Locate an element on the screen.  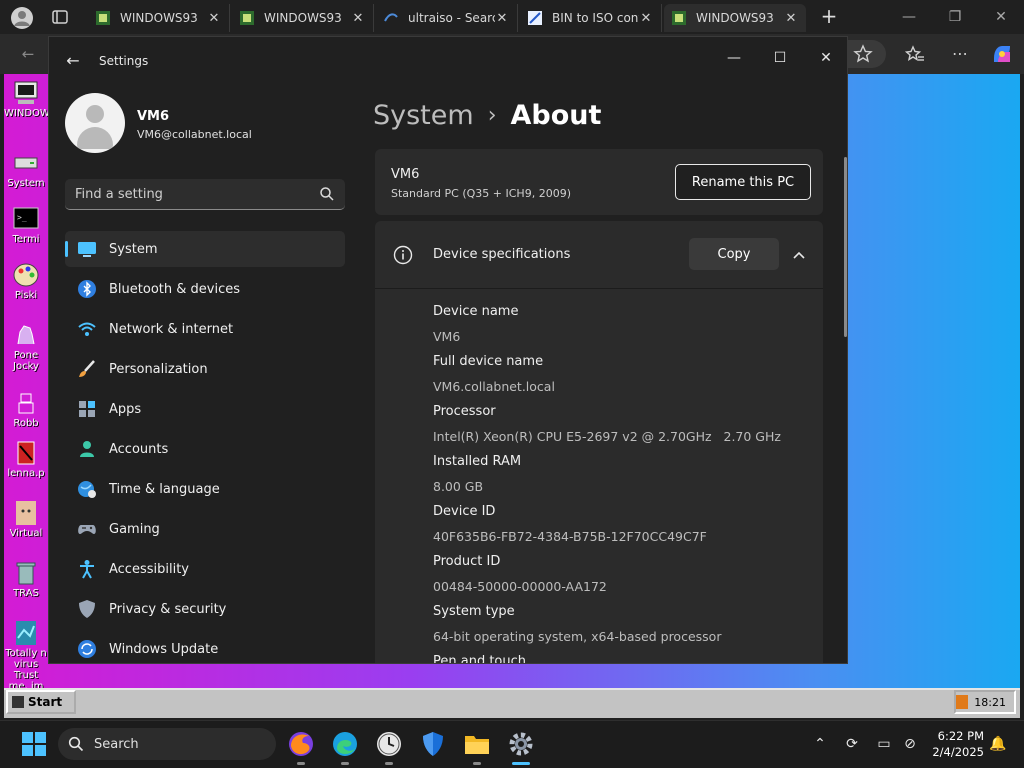
spec-label: Pen and touch is located at coordinates (480, 659).